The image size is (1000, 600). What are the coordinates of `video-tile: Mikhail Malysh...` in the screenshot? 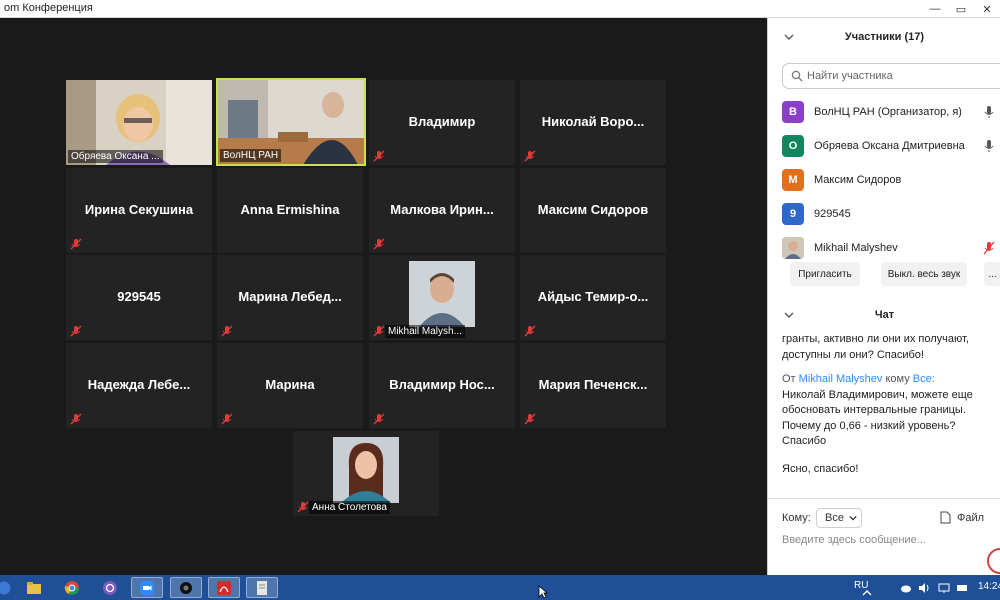 It's located at (442, 297).